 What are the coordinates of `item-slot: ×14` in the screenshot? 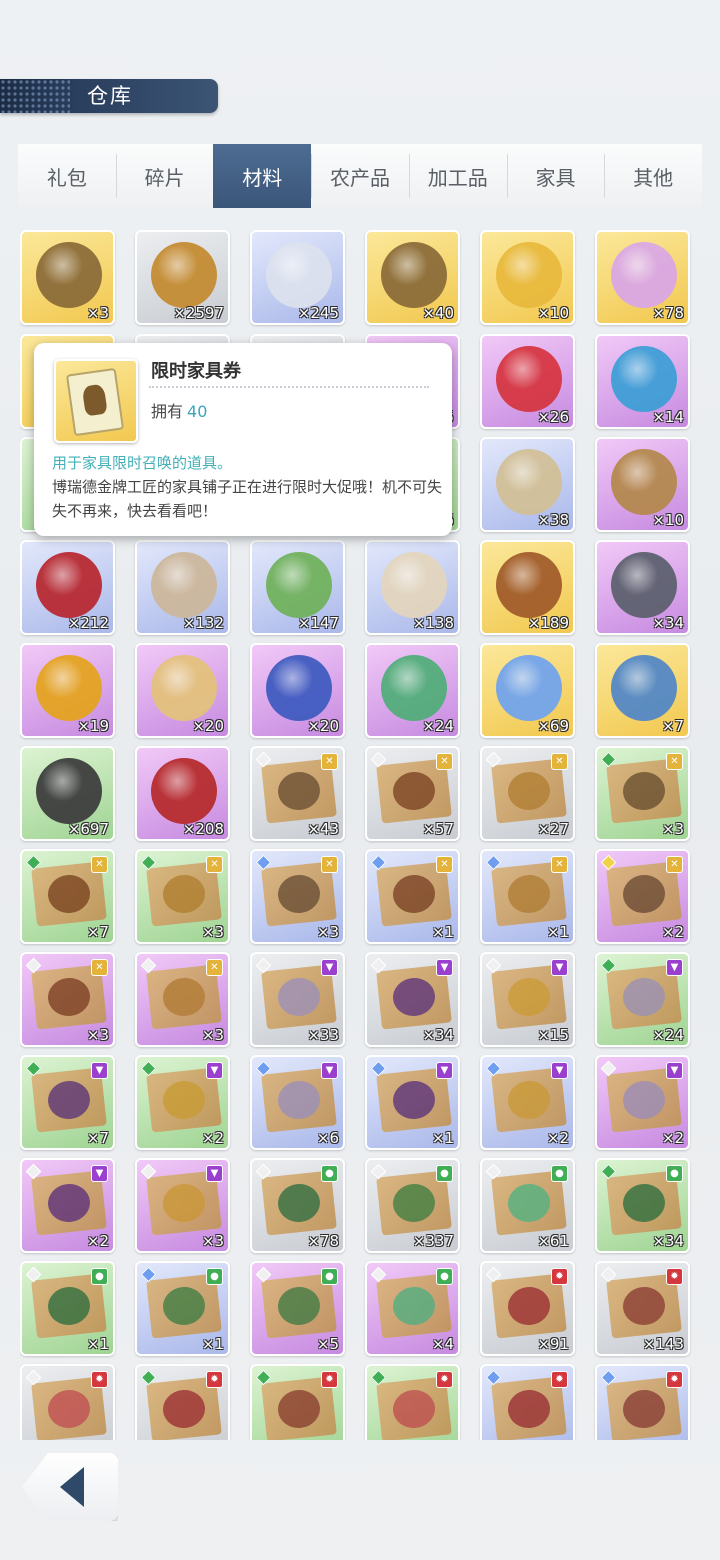 It's located at (642, 381).